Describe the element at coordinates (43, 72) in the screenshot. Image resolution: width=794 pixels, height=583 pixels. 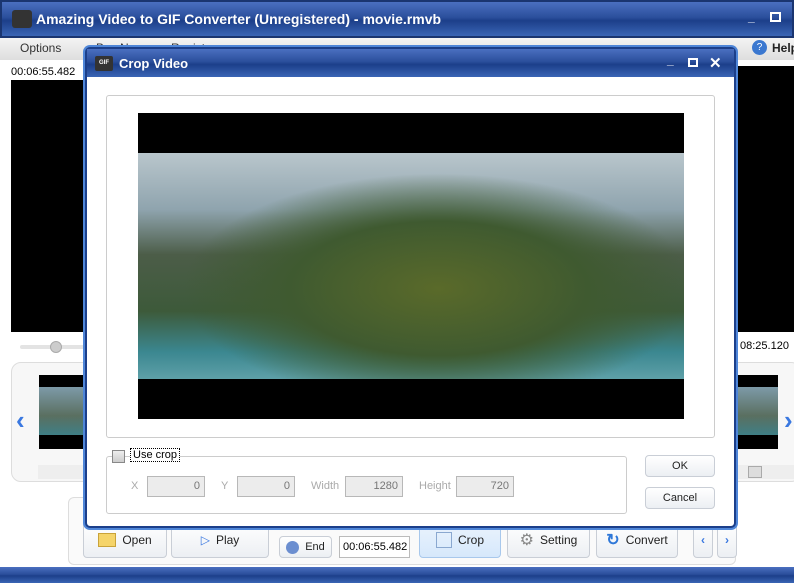
I see `start-time: 00:06:55.482` at that location.